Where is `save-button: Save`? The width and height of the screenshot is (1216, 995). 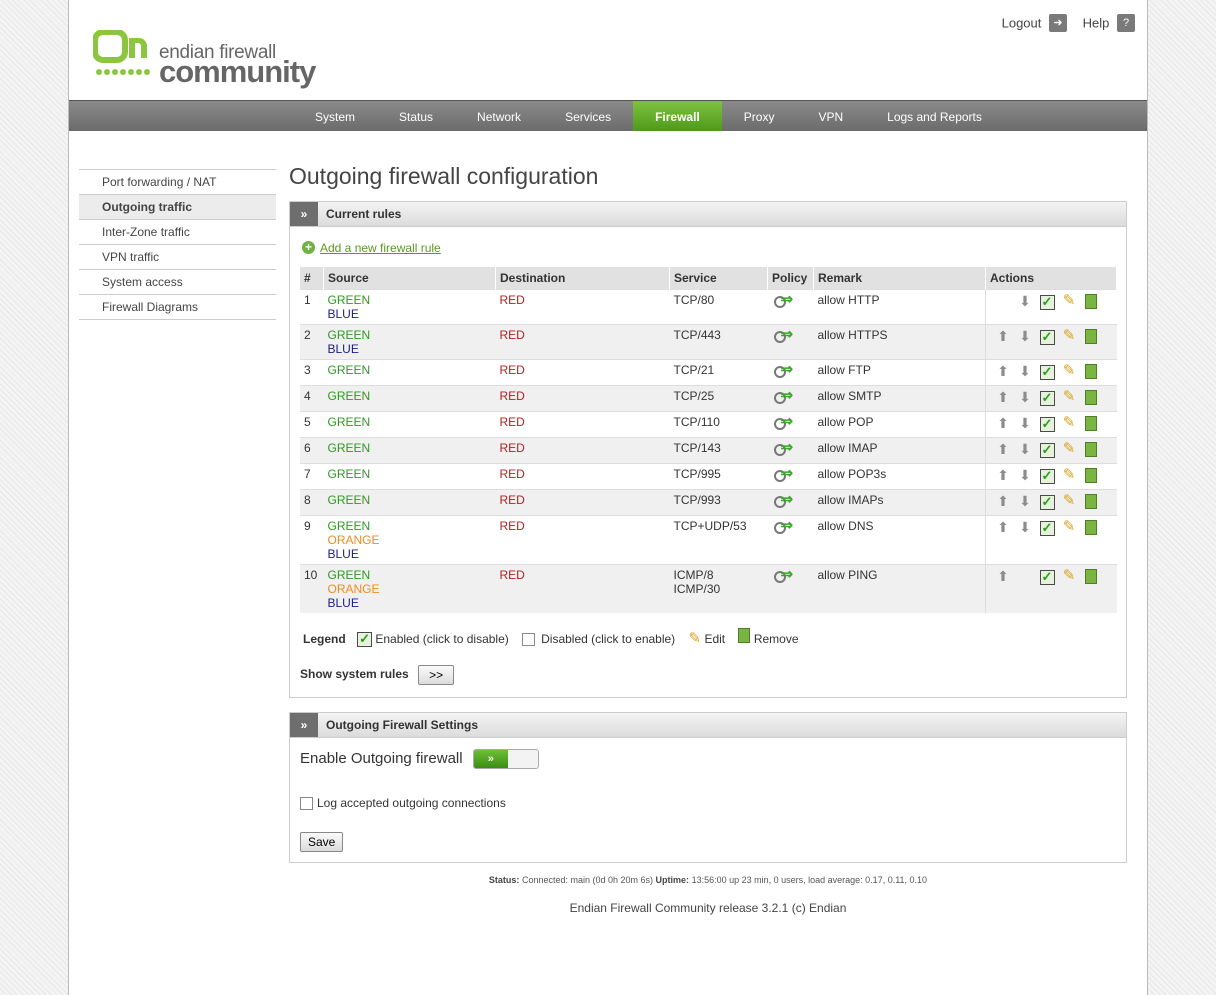 save-button: Save is located at coordinates (322, 842).